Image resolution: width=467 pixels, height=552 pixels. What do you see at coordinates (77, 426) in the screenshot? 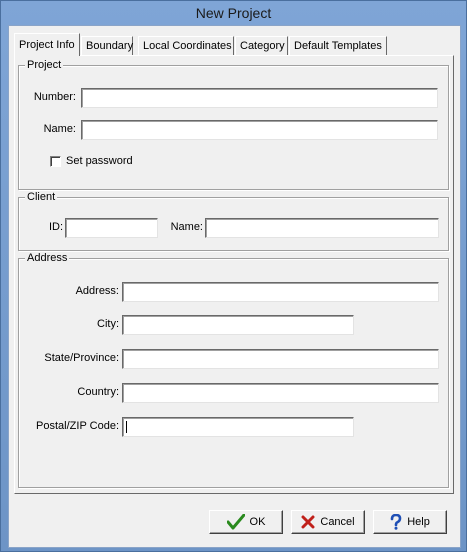
I see `postal-zip-label: Postal/ZIP Code:` at bounding box center [77, 426].